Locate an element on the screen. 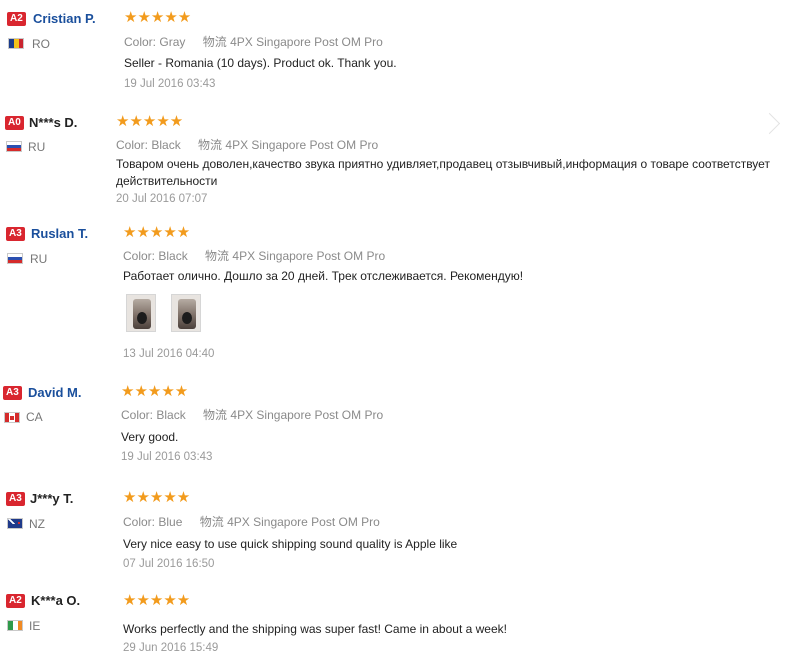  new-zealand-flag-icon is located at coordinates (15, 523).